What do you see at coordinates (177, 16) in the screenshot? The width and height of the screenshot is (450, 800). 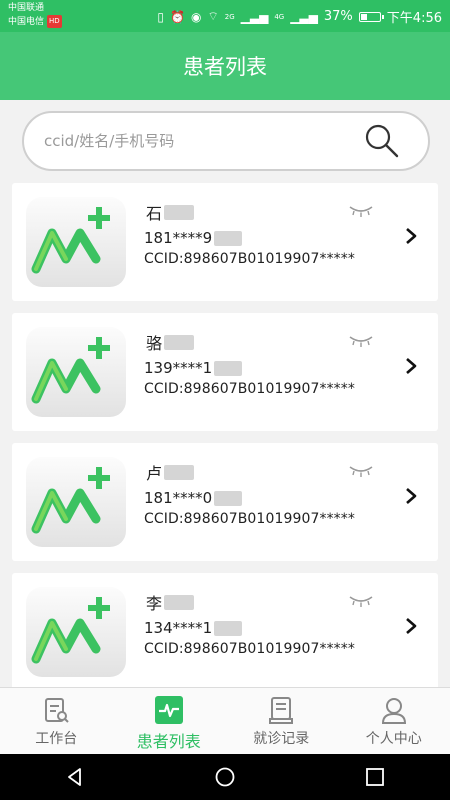 I see `alarm-icon: ⏰` at bounding box center [177, 16].